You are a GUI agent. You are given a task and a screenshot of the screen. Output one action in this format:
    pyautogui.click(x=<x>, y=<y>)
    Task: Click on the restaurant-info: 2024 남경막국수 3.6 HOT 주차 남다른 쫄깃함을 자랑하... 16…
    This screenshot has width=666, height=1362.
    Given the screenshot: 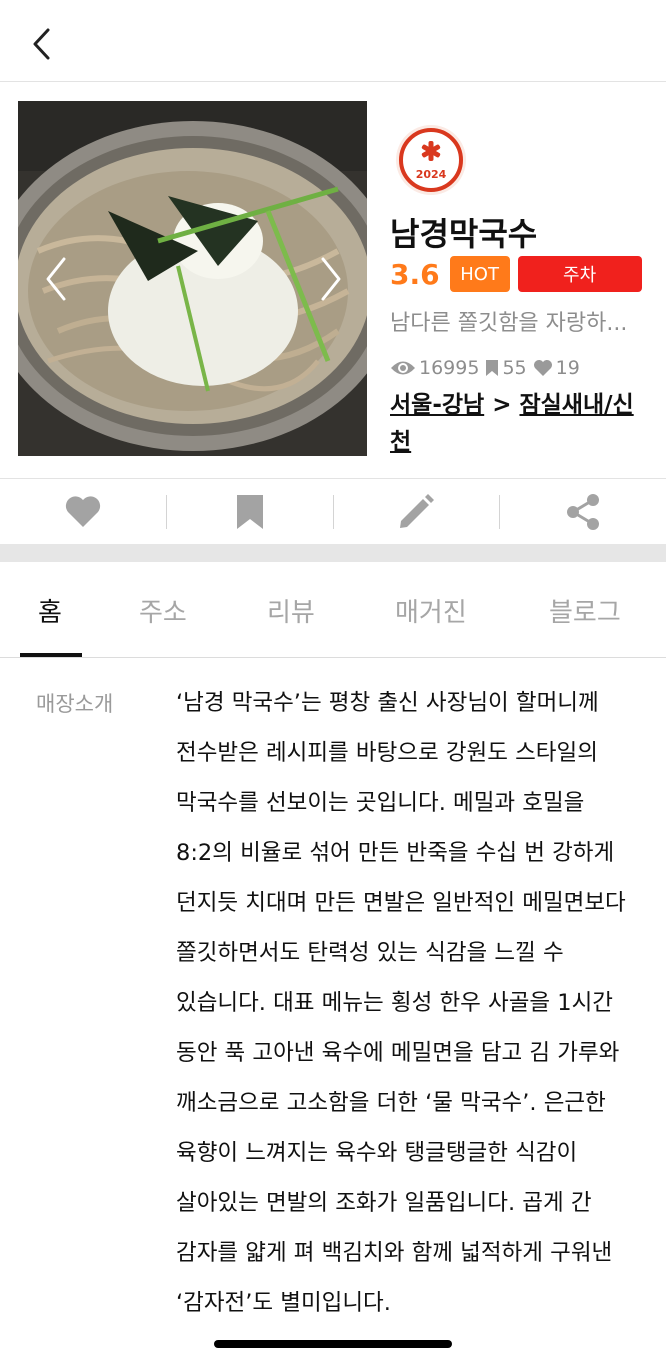 What is the action you would take?
    pyautogui.click(x=525, y=281)
    